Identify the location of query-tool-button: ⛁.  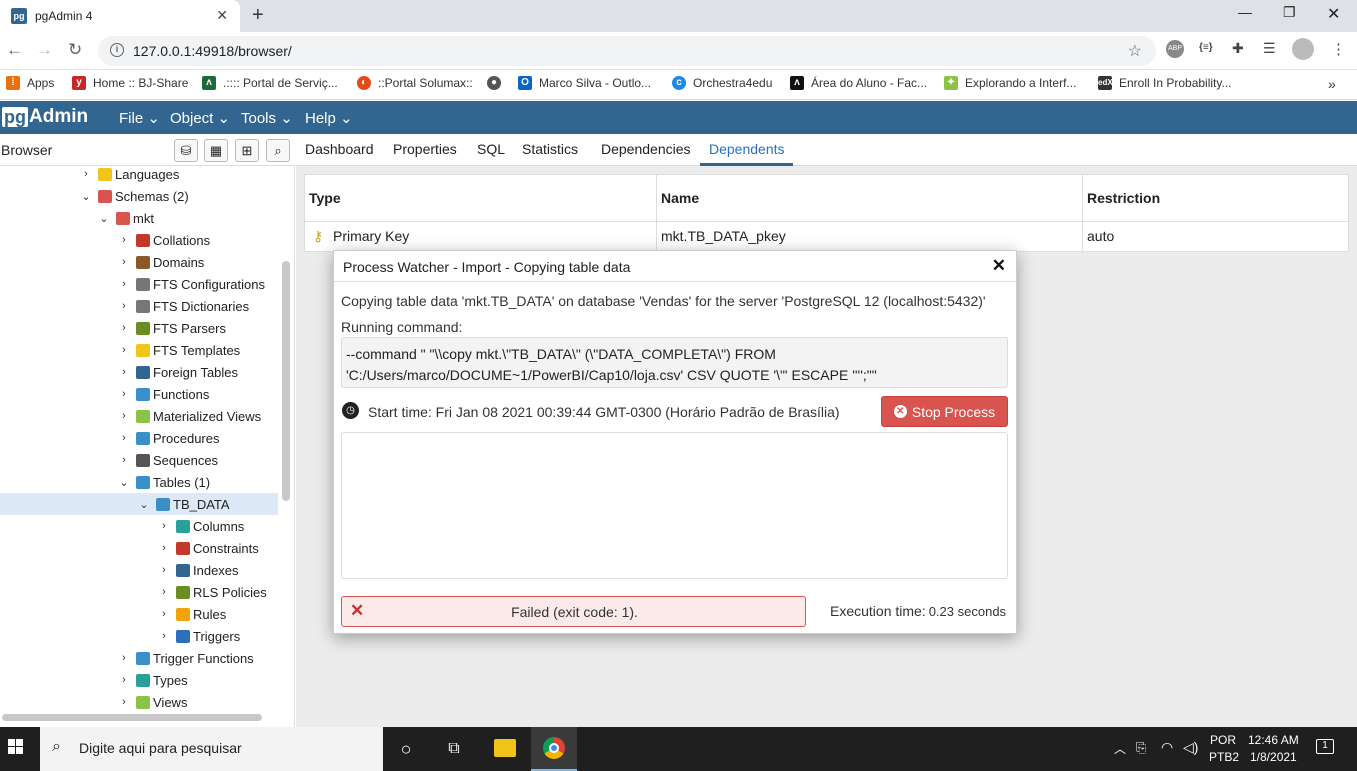
(186, 150).